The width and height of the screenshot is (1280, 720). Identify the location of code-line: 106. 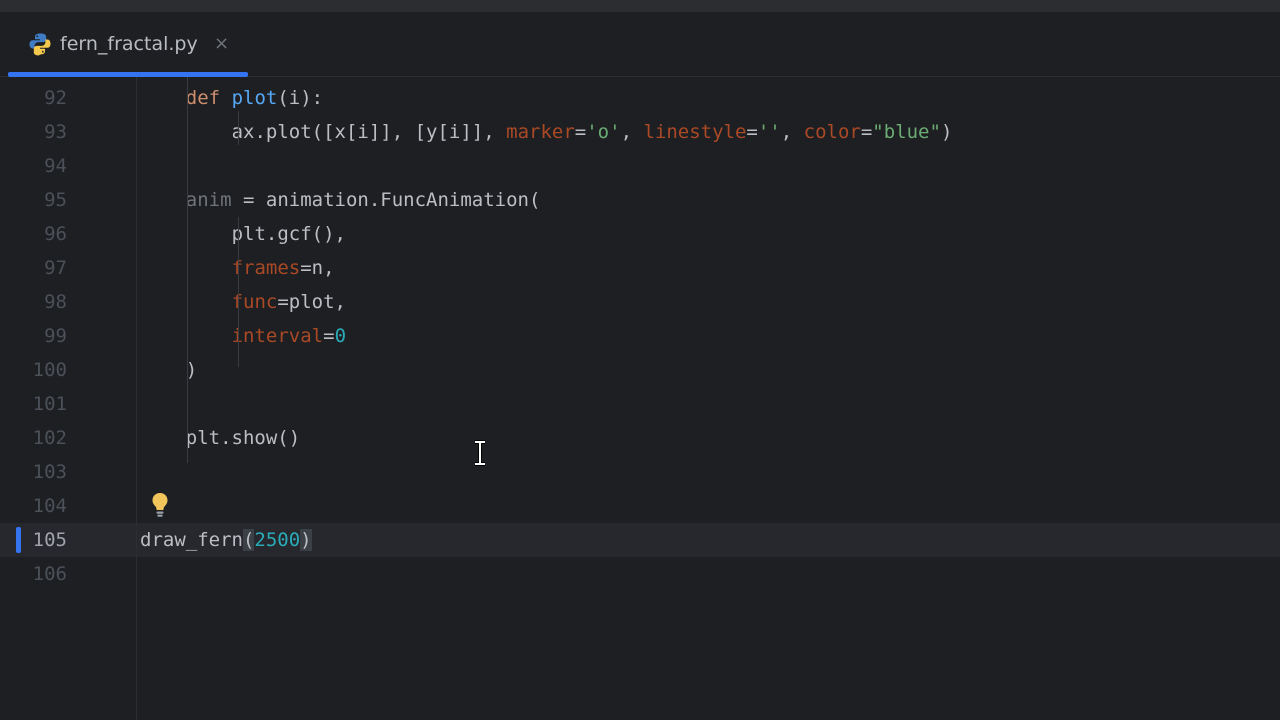
(640, 574).